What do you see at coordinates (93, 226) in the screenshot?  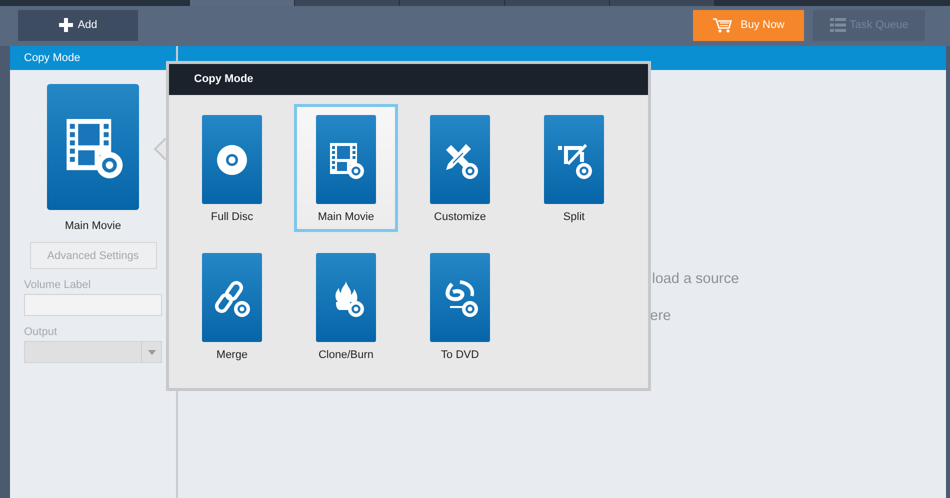 I see `mode-label: Main Movie` at bounding box center [93, 226].